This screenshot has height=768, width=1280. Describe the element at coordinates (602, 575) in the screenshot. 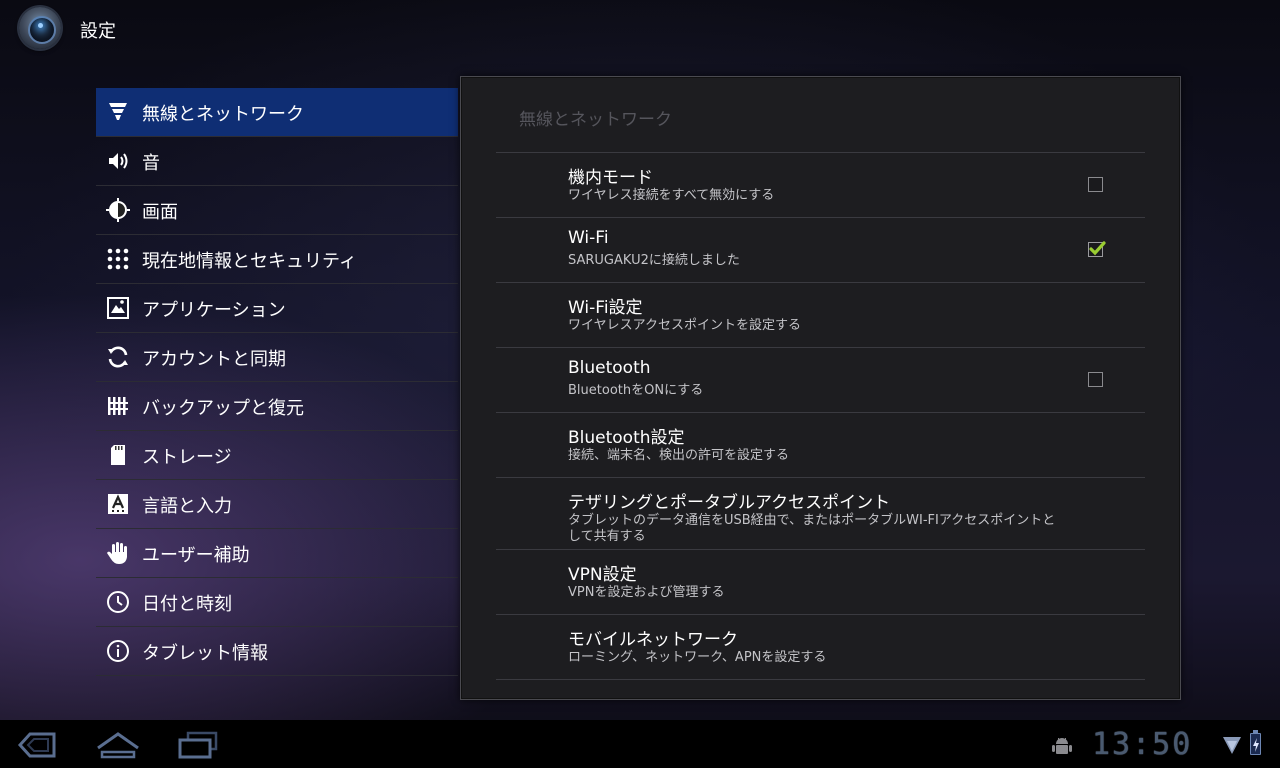

I see `pref-title: VPN設定` at that location.